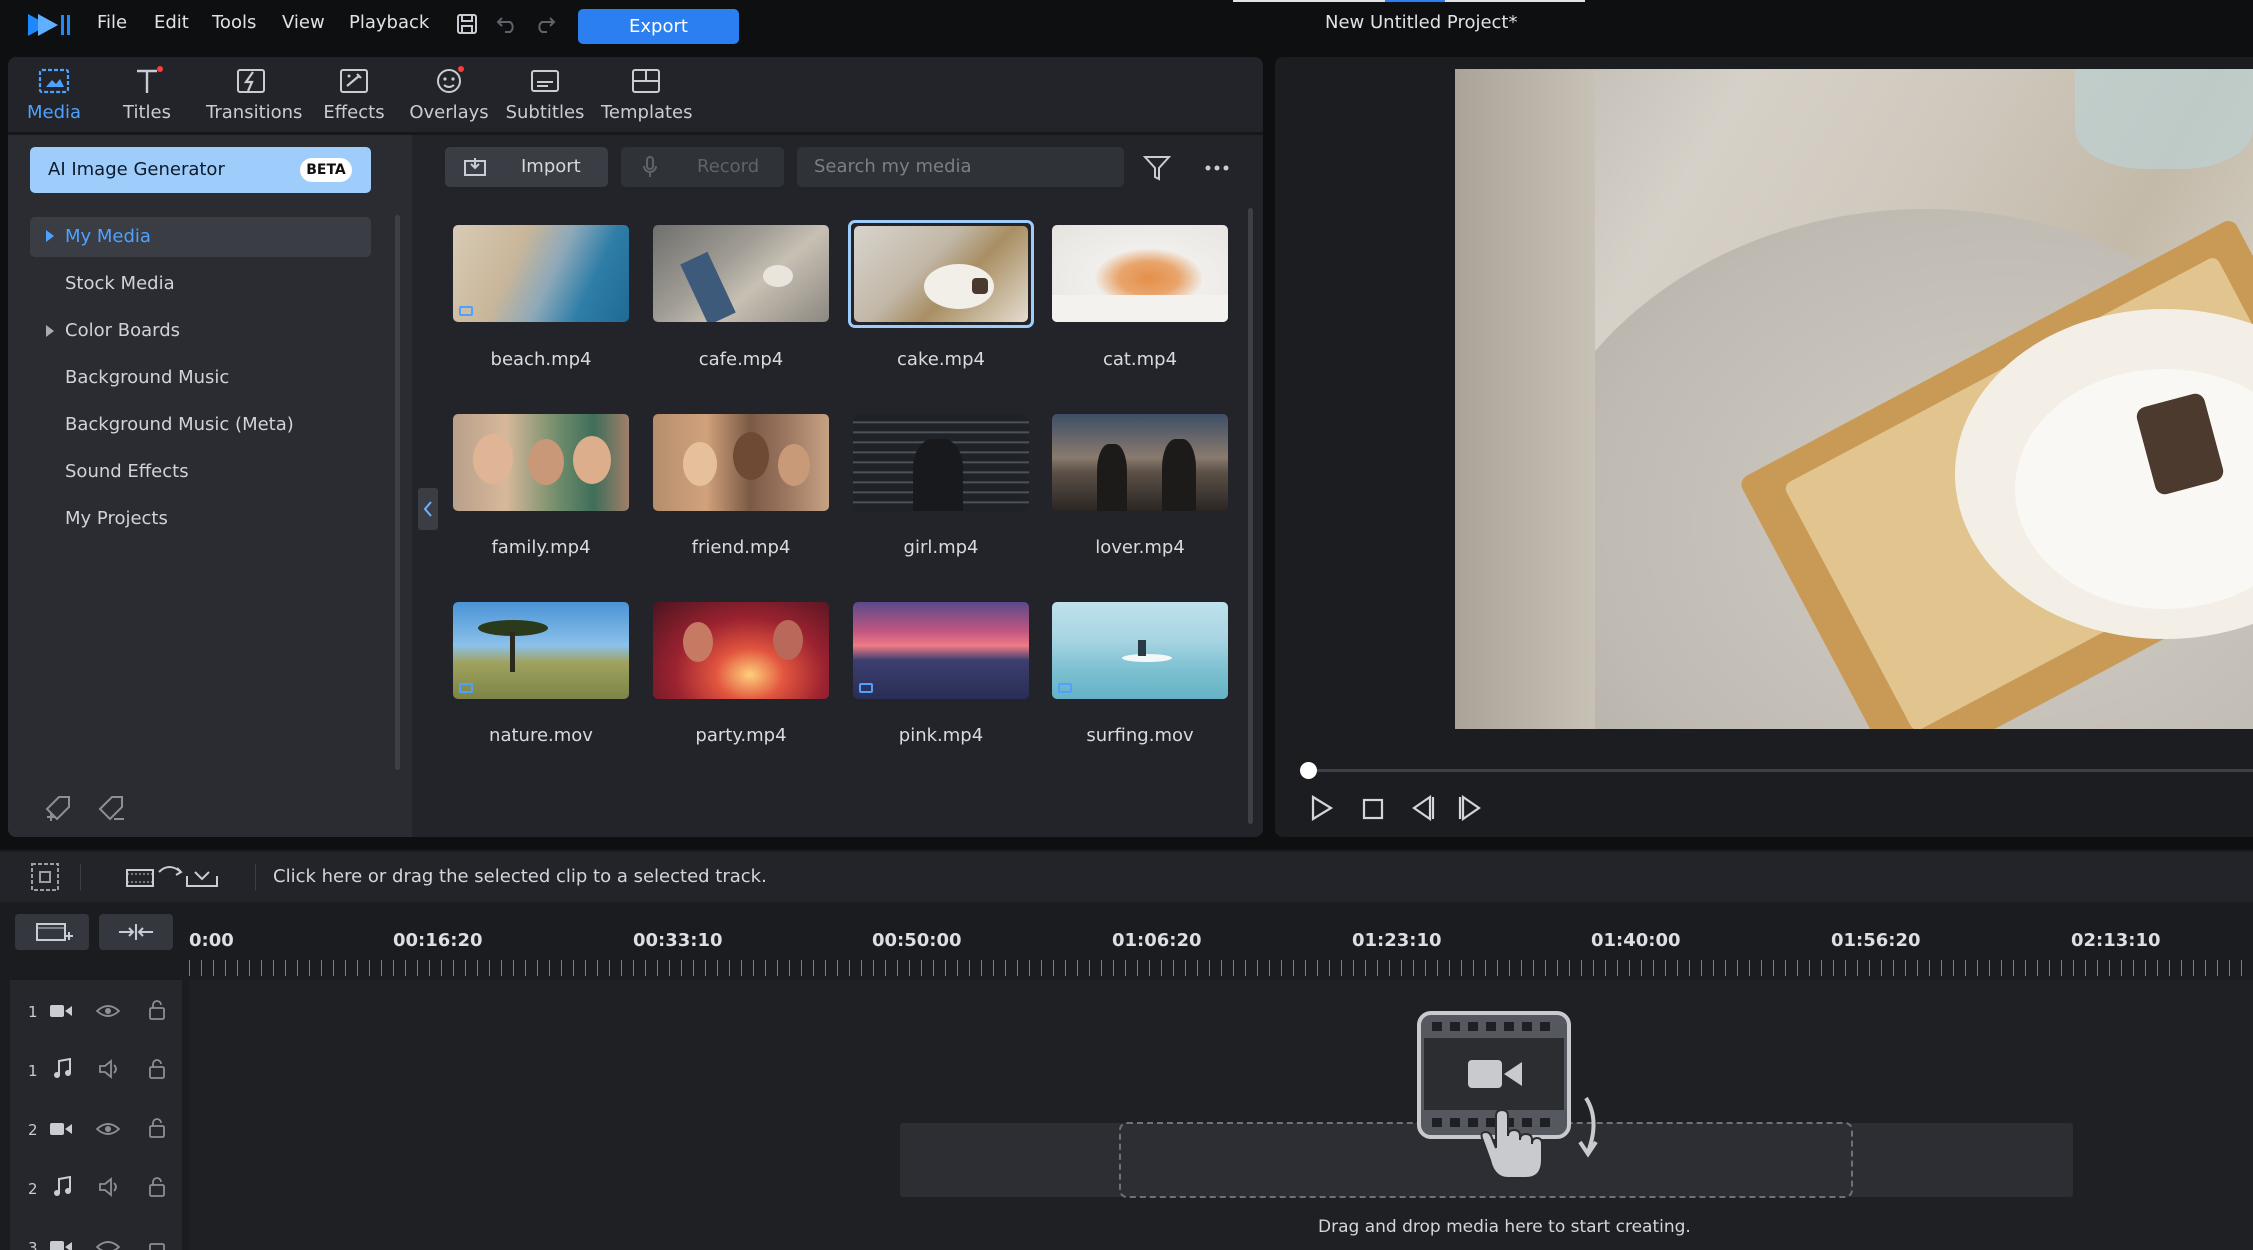 The image size is (2253, 1250). I want to click on track-header-audio-1: 1, so click(96, 1072).